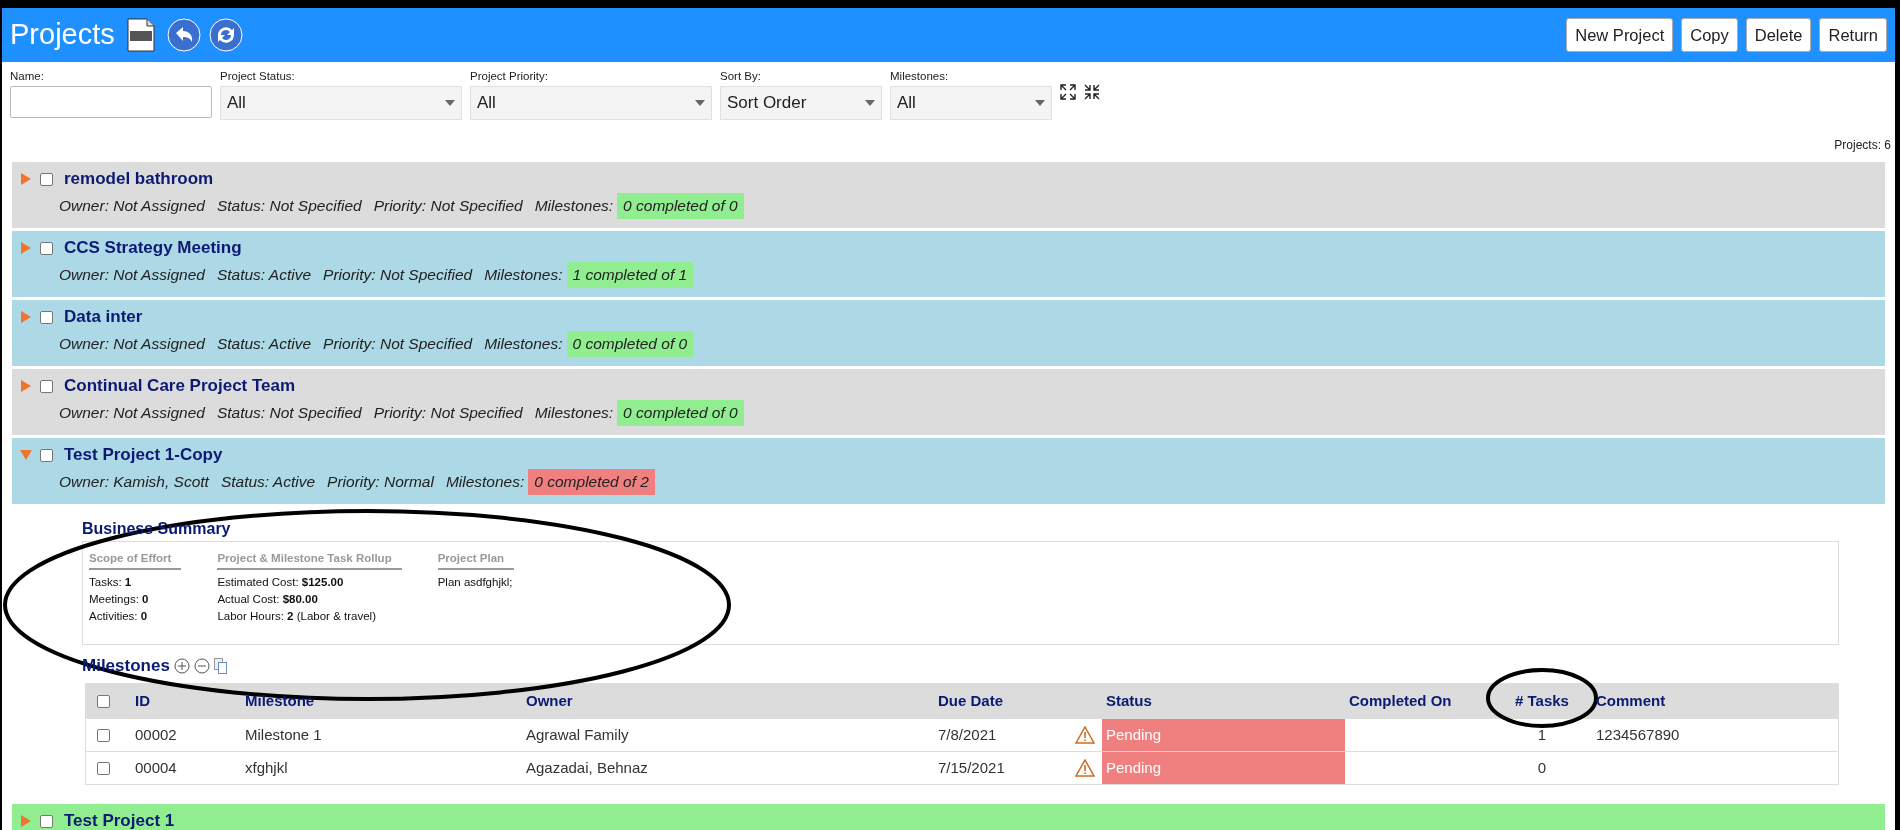  What do you see at coordinates (156, 734) in the screenshot?
I see `table-cell: 00002` at bounding box center [156, 734].